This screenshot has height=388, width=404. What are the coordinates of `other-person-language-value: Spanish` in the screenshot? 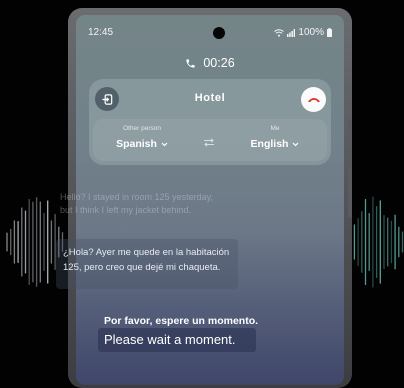 It's located at (136, 144).